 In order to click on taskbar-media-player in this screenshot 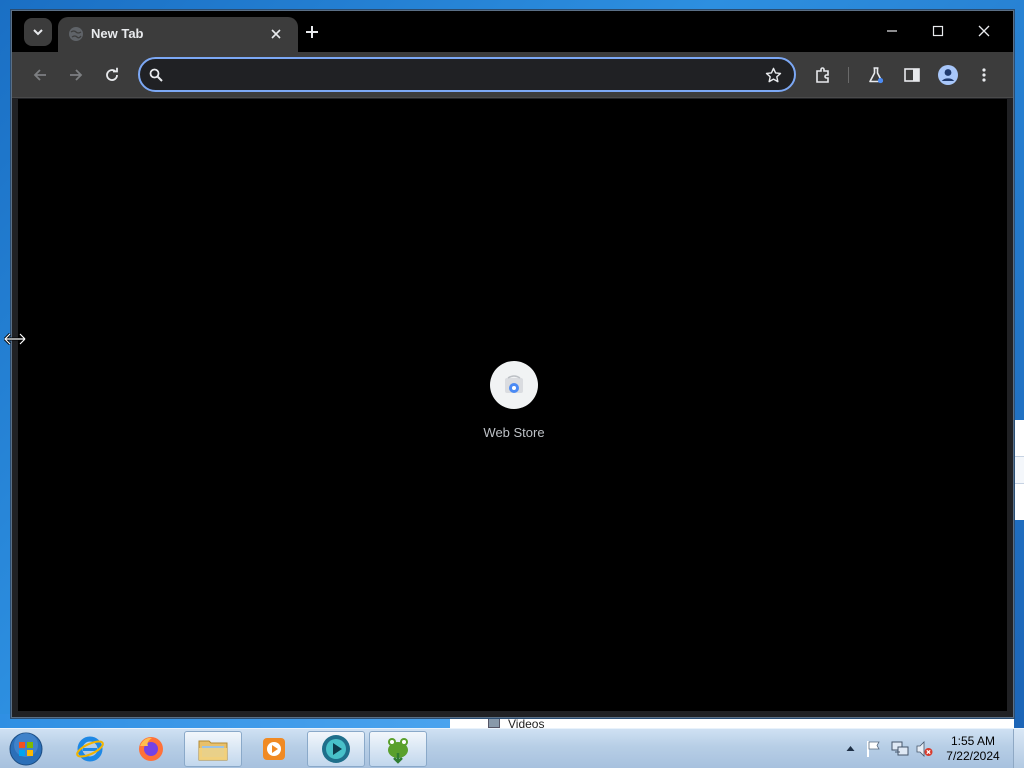, I will do `click(274, 749)`.